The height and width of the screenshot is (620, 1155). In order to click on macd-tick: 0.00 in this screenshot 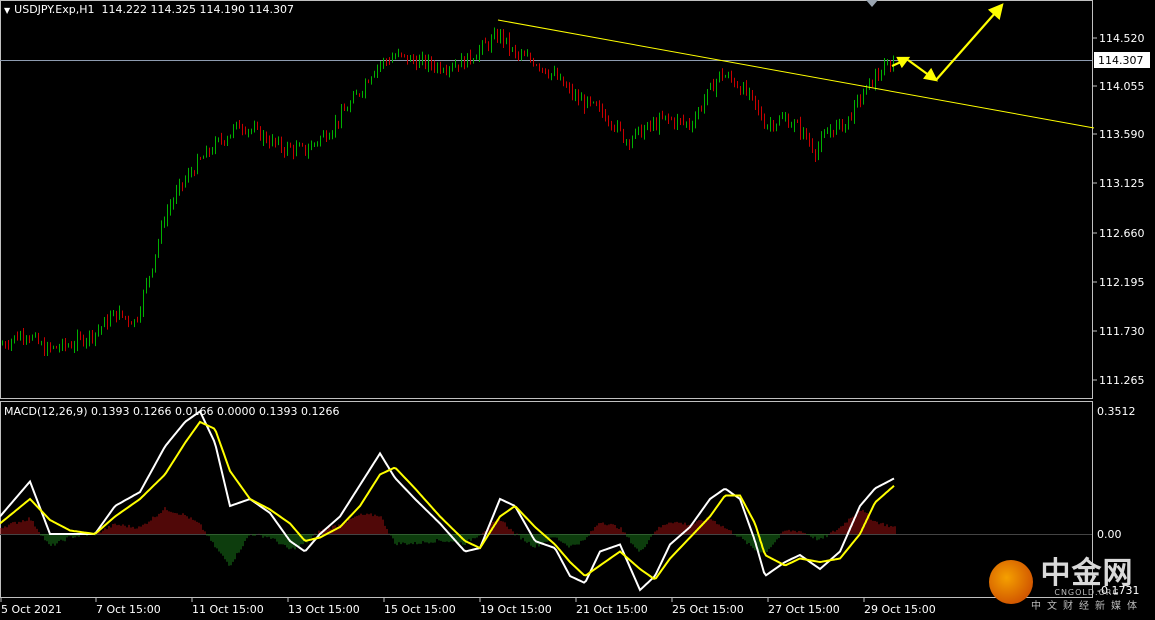, I will do `click(1109, 534)`.